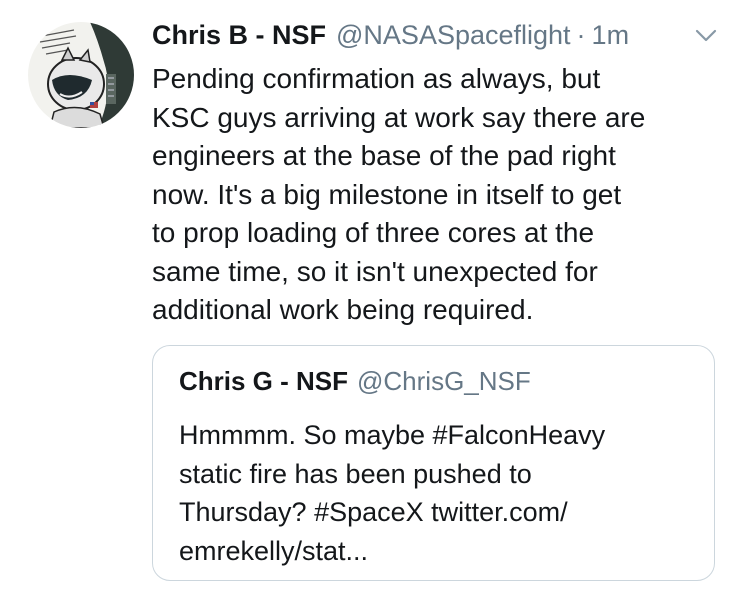  Describe the element at coordinates (453, 35) in the screenshot. I see `user-handle: @NASASpaceflight` at that location.